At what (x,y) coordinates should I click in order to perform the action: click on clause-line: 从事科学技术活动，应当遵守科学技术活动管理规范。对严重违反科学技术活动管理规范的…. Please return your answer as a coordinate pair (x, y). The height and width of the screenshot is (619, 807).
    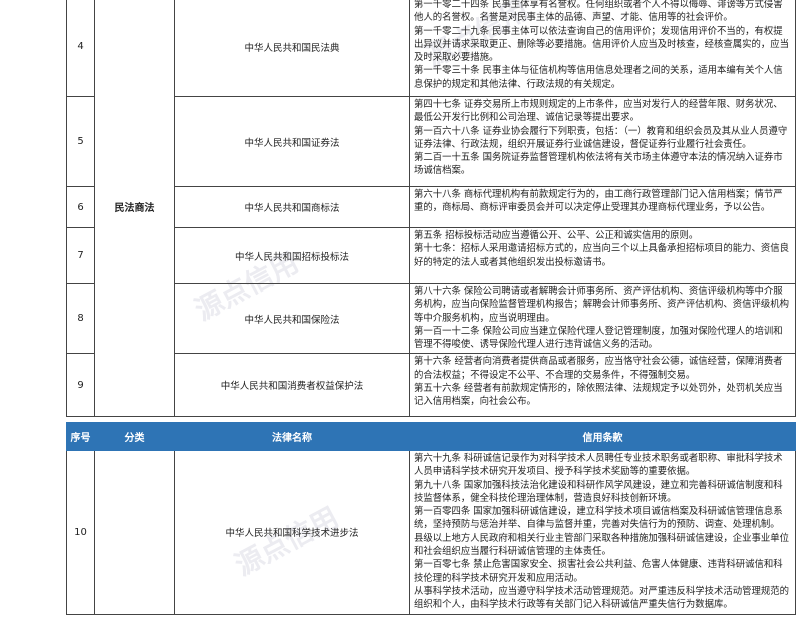
    Looking at the image, I should click on (602, 598).